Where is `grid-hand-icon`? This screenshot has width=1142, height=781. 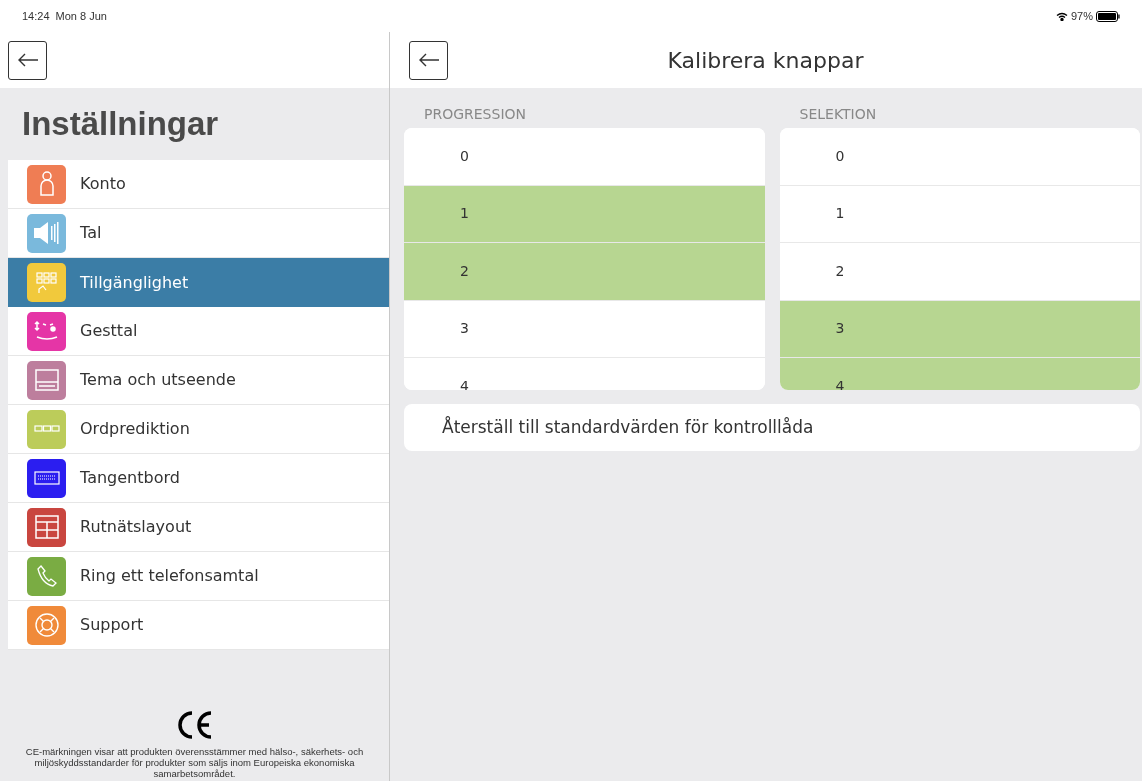 grid-hand-icon is located at coordinates (46, 282).